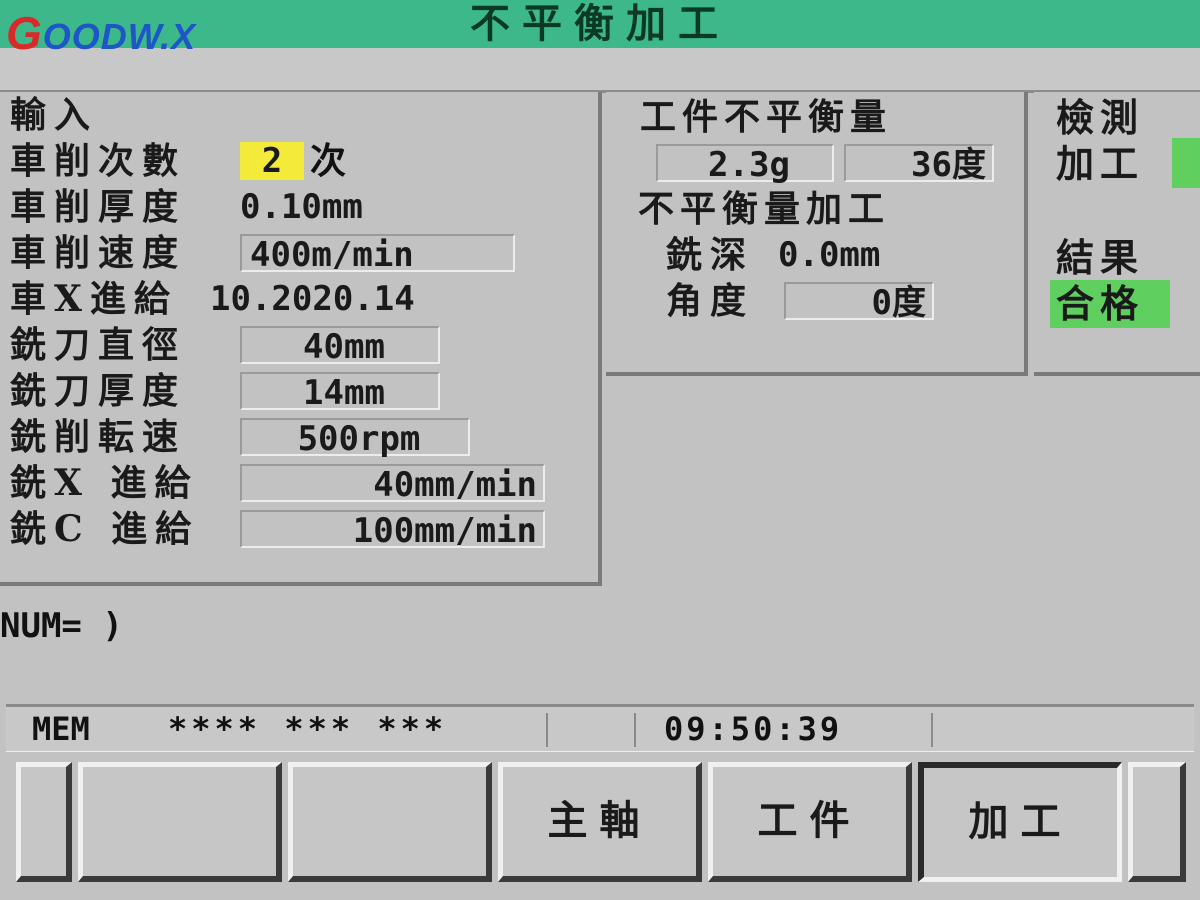 This screenshot has height=900, width=1200. I want to click on softkey-spindle: 主軸, so click(600, 822).